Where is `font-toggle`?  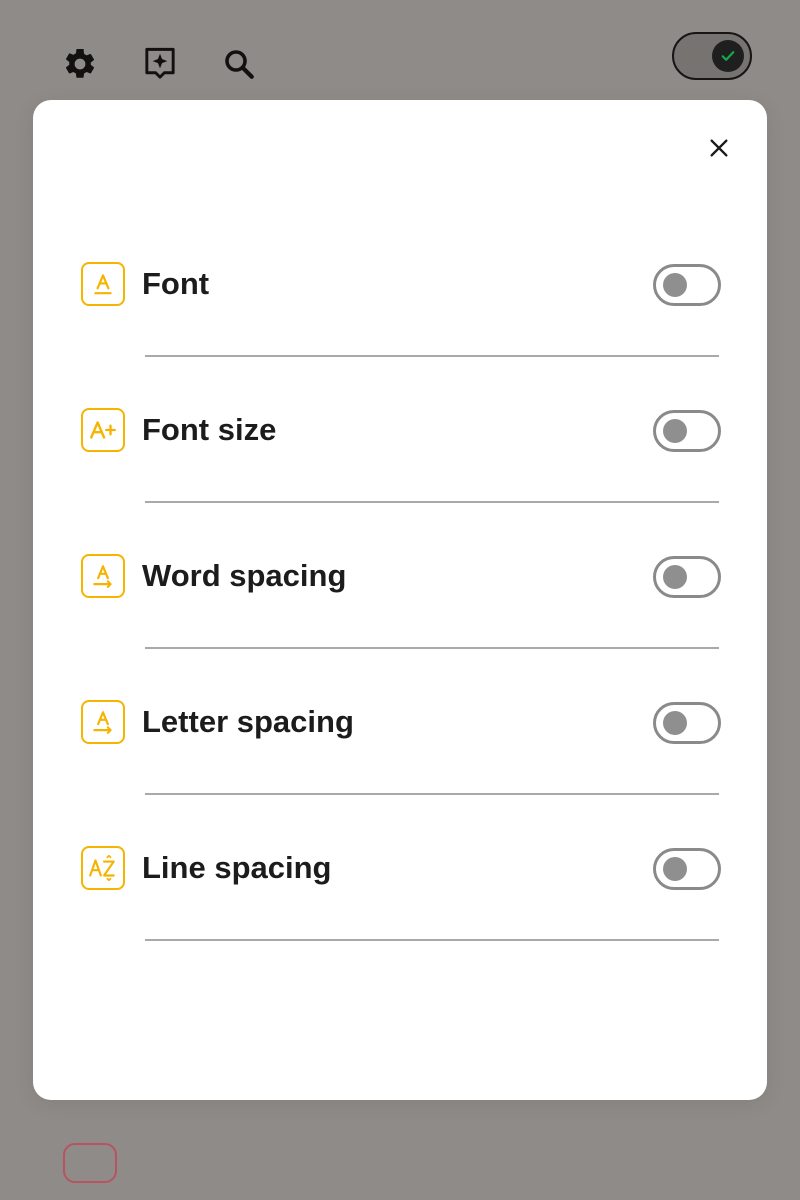
font-toggle is located at coordinates (687, 285).